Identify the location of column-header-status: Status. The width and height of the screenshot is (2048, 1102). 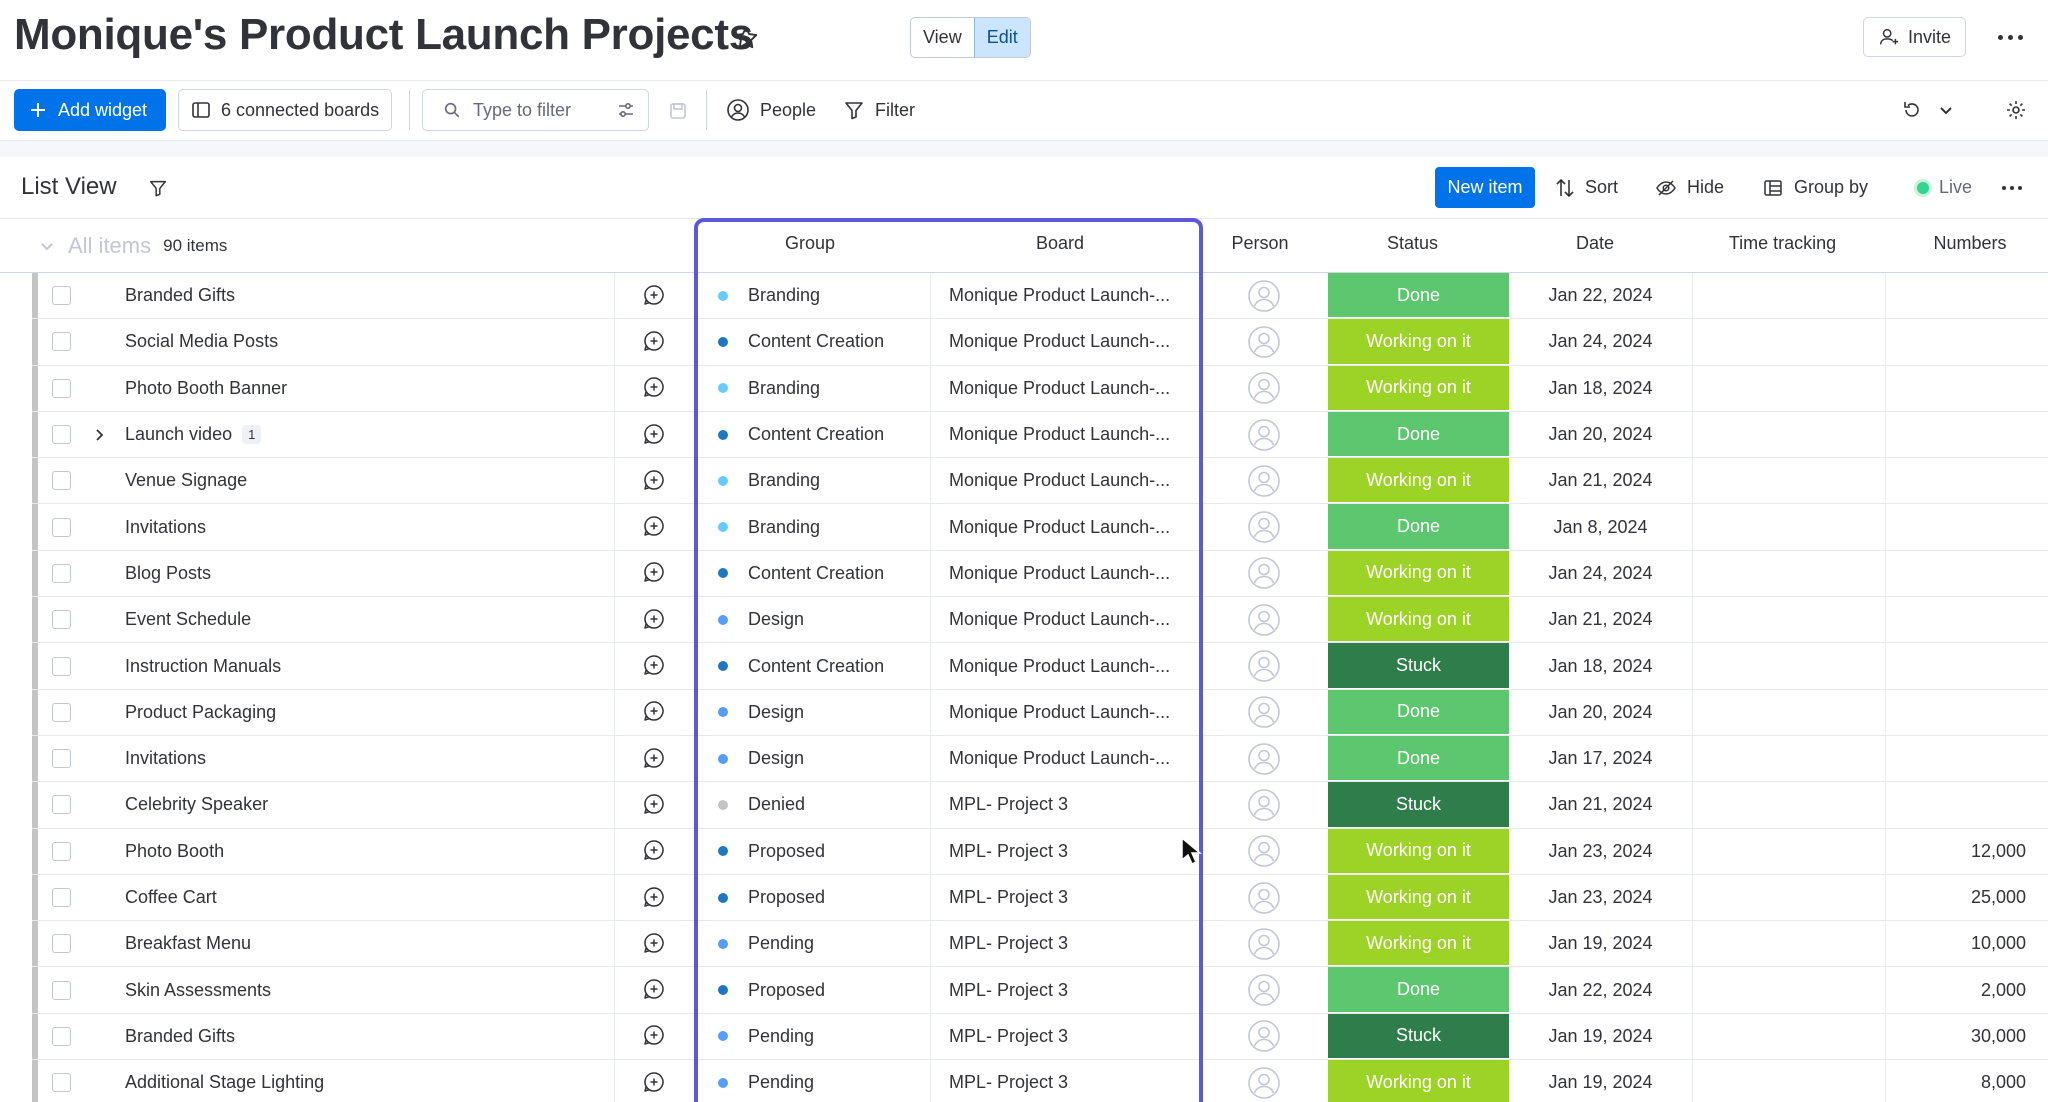
(1412, 243).